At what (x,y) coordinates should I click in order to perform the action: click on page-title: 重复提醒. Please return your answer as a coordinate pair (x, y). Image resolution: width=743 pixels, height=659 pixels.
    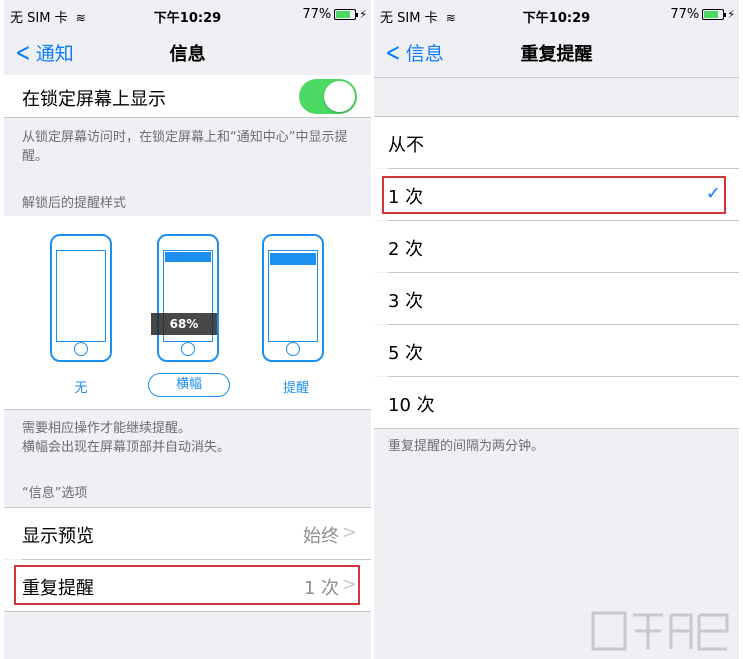
    Looking at the image, I should click on (556, 54).